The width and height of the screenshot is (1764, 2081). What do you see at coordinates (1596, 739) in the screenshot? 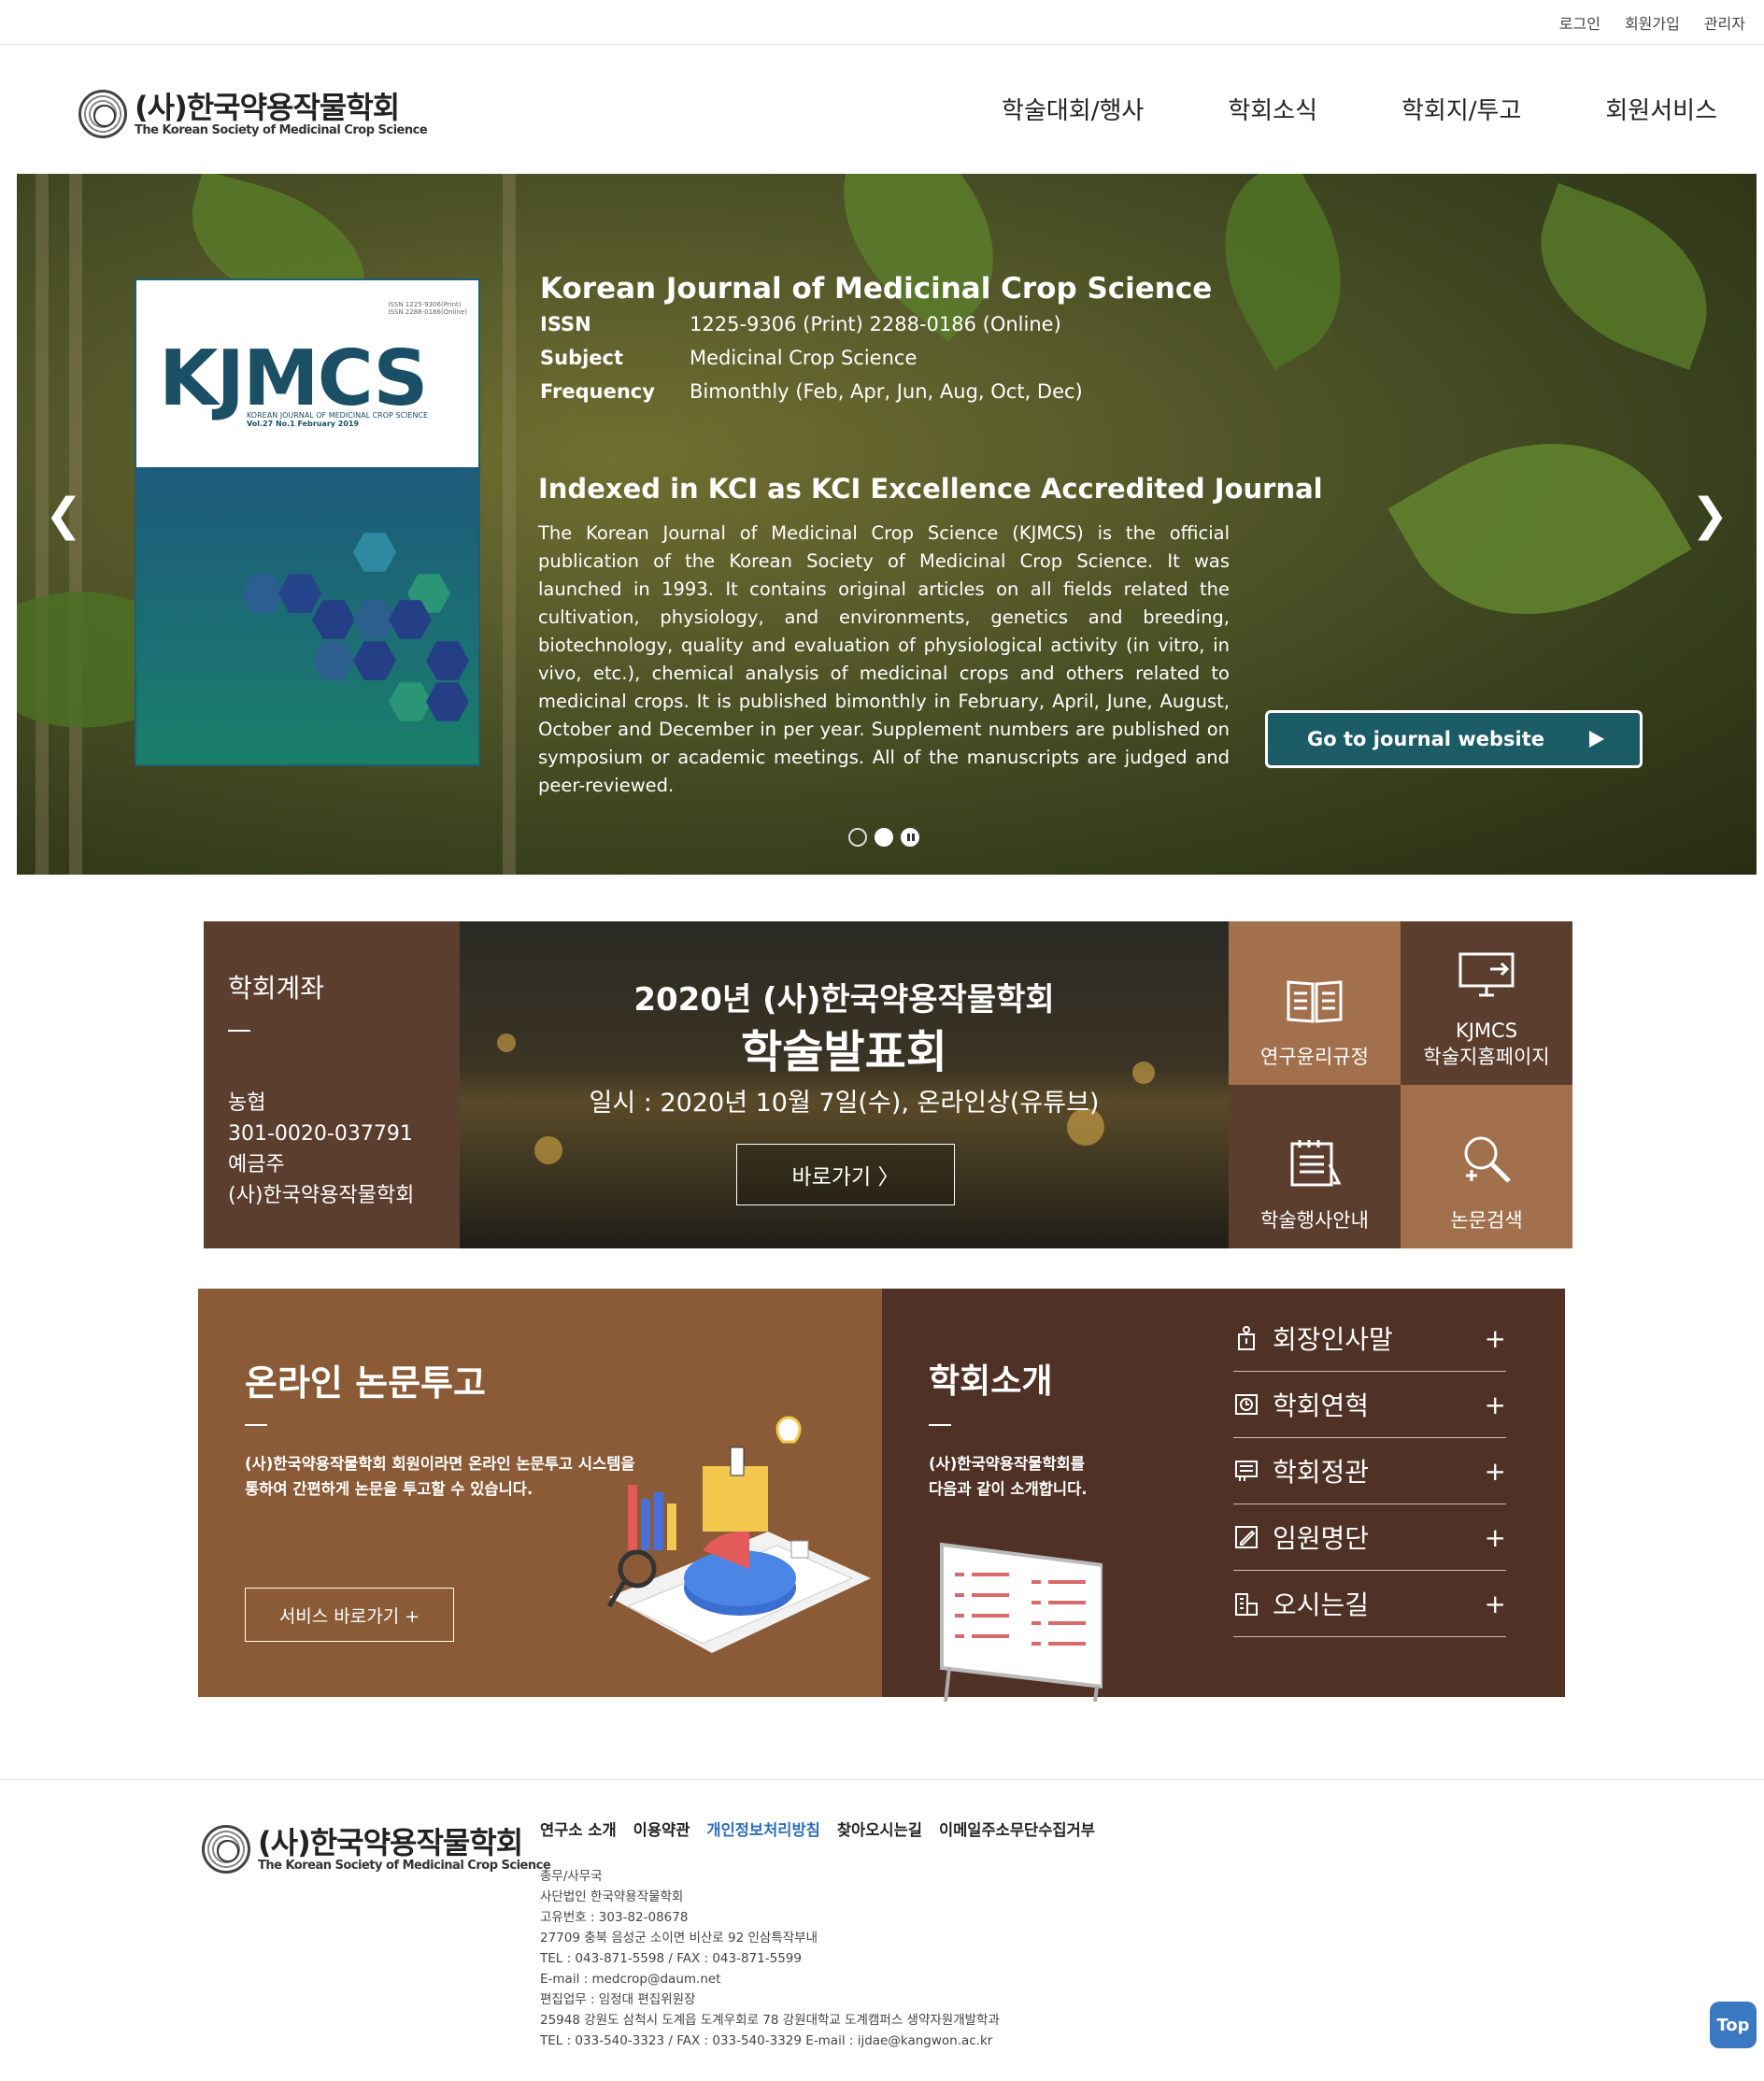
I see `play-icon` at bounding box center [1596, 739].